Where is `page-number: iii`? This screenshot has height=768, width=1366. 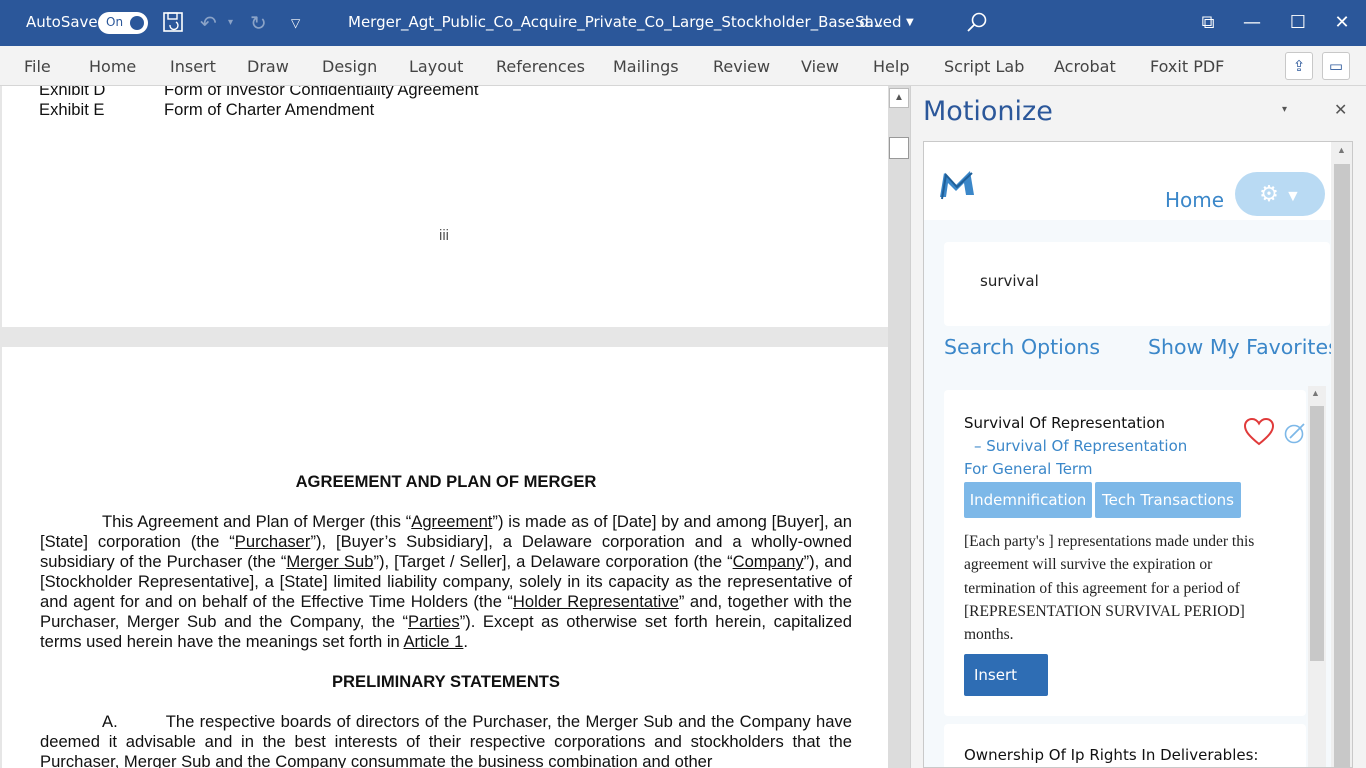
page-number: iii is located at coordinates (444, 235).